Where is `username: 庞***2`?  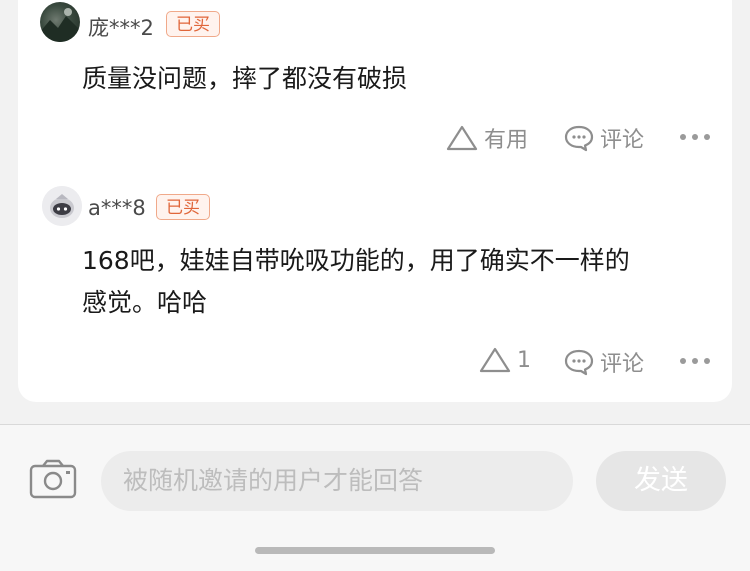
username: 庞***2 is located at coordinates (121, 27).